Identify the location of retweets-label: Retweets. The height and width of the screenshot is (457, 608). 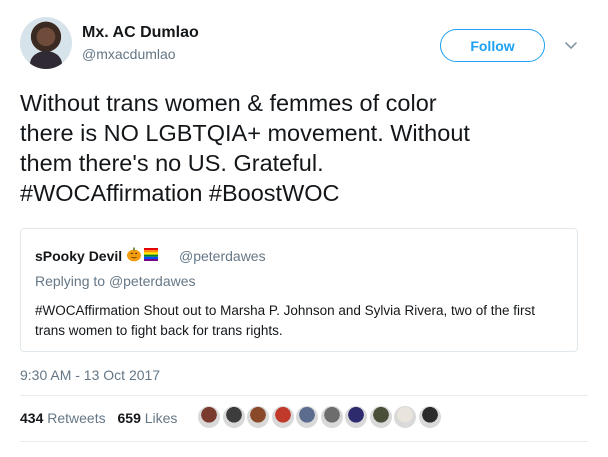
(76, 418).